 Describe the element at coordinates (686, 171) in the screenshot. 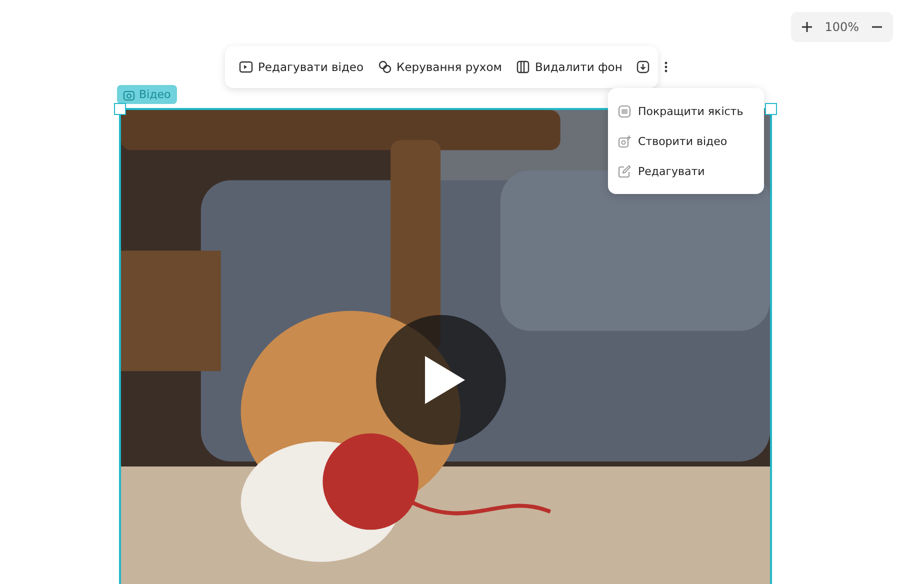

I see `menu-item: Редагувати` at that location.